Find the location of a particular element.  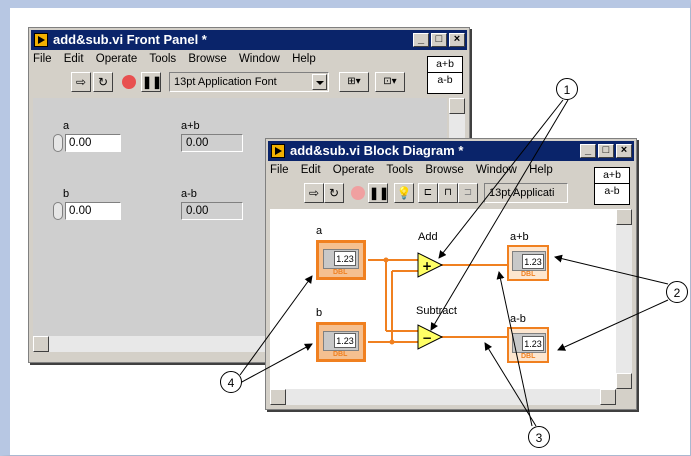

callout-2: 2 is located at coordinates (677, 292).